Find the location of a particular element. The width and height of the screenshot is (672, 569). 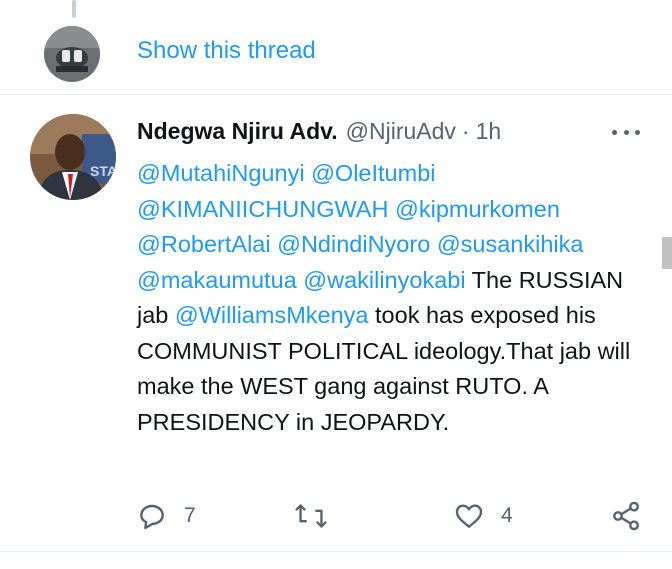

more-options-icon is located at coordinates (626, 132).